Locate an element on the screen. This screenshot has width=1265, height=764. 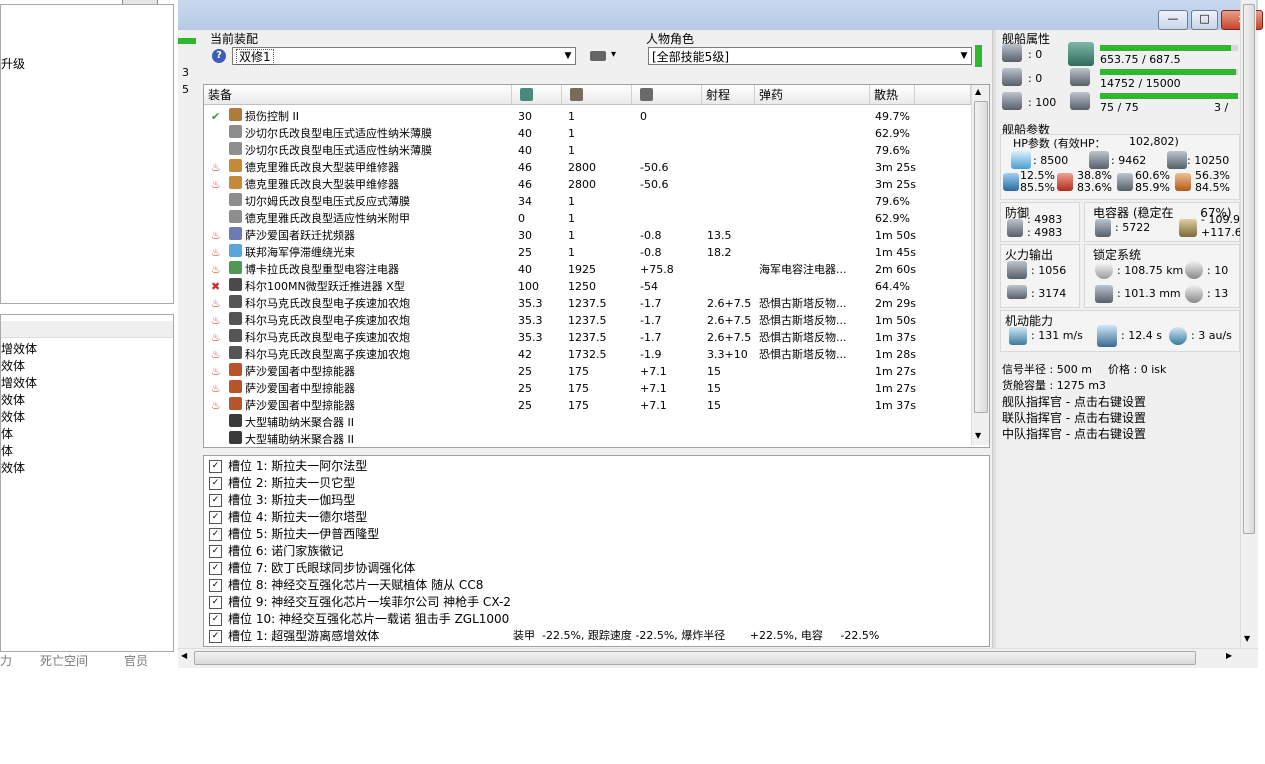
slot-label: 槽位 6: 诺门家族徽记 is located at coordinates (286, 551).